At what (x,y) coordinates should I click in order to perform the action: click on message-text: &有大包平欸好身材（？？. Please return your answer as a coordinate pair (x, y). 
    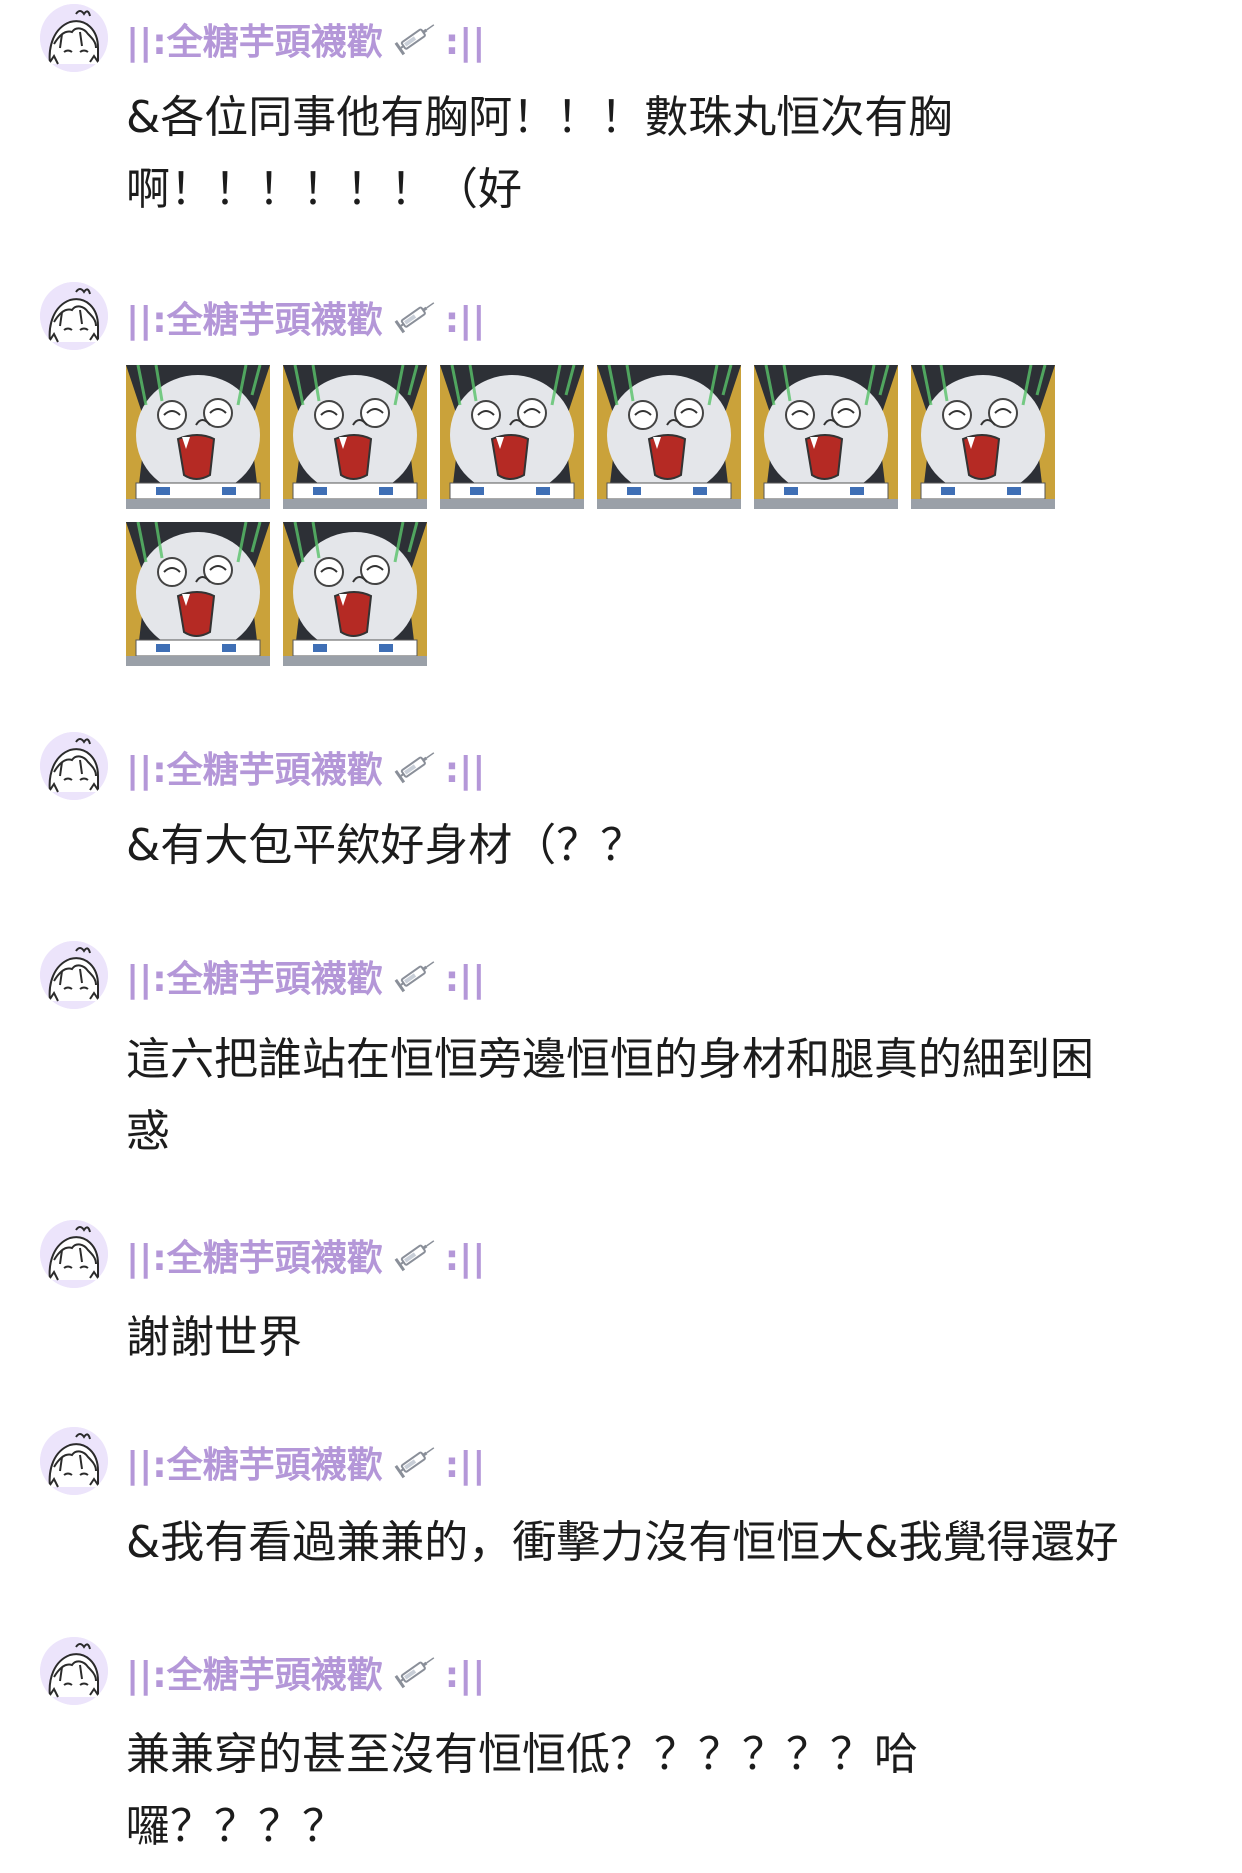
    Looking at the image, I should click on (385, 845).